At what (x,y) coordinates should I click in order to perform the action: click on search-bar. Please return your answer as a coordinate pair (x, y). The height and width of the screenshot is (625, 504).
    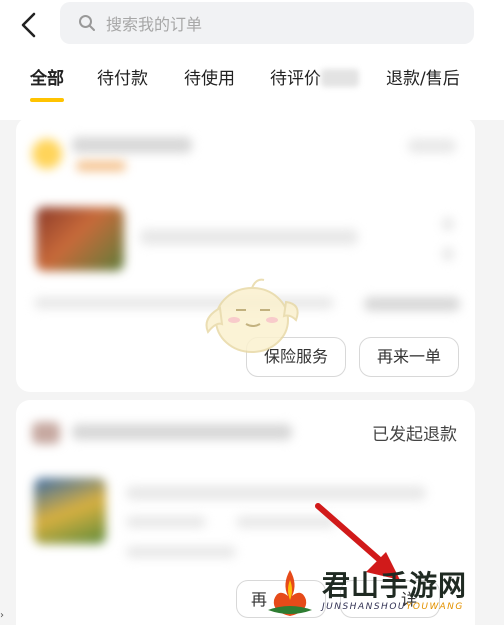
    Looking at the image, I should click on (267, 23).